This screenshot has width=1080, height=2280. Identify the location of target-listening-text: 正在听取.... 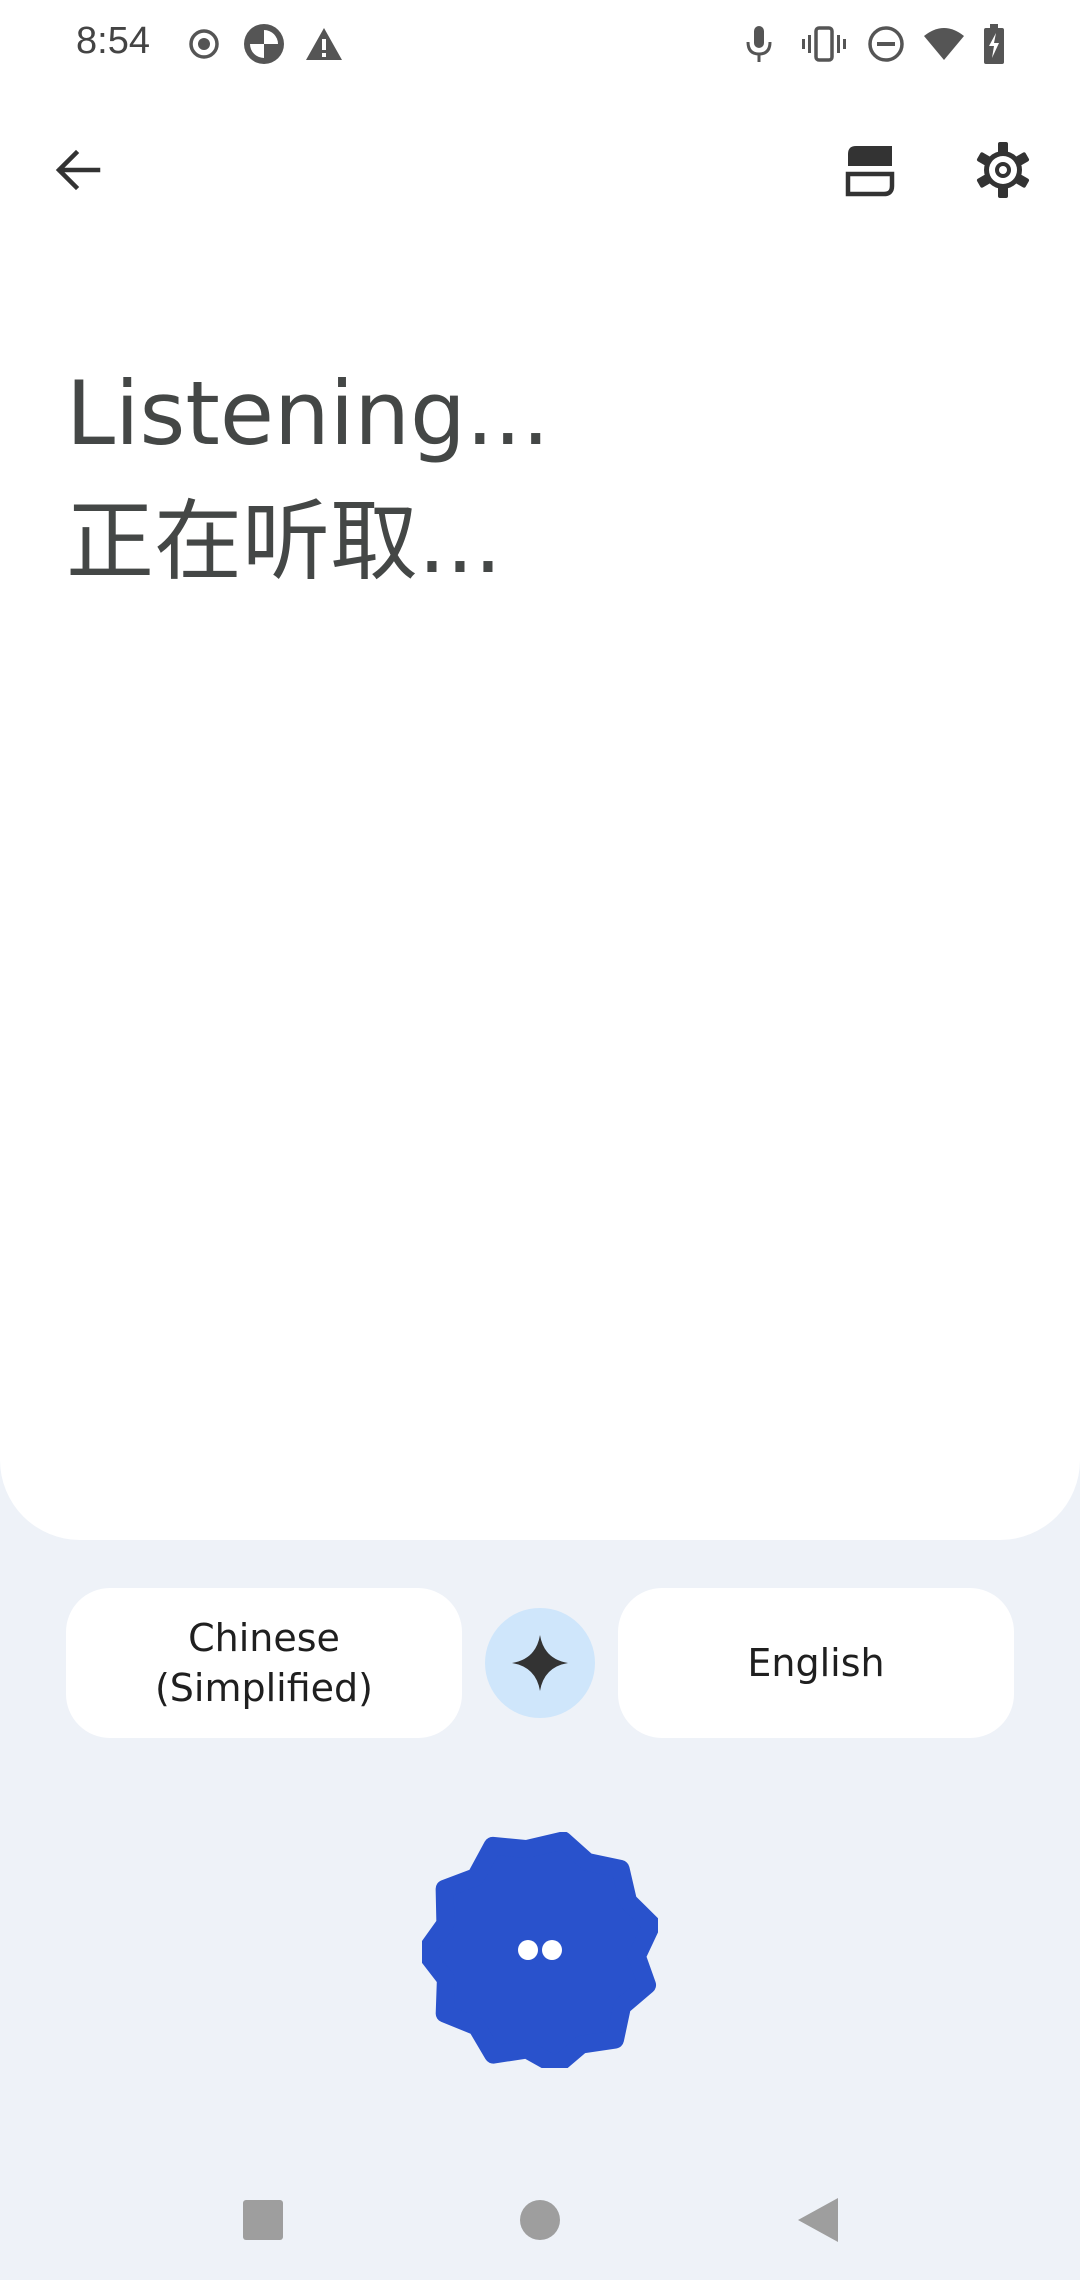
(284, 541).